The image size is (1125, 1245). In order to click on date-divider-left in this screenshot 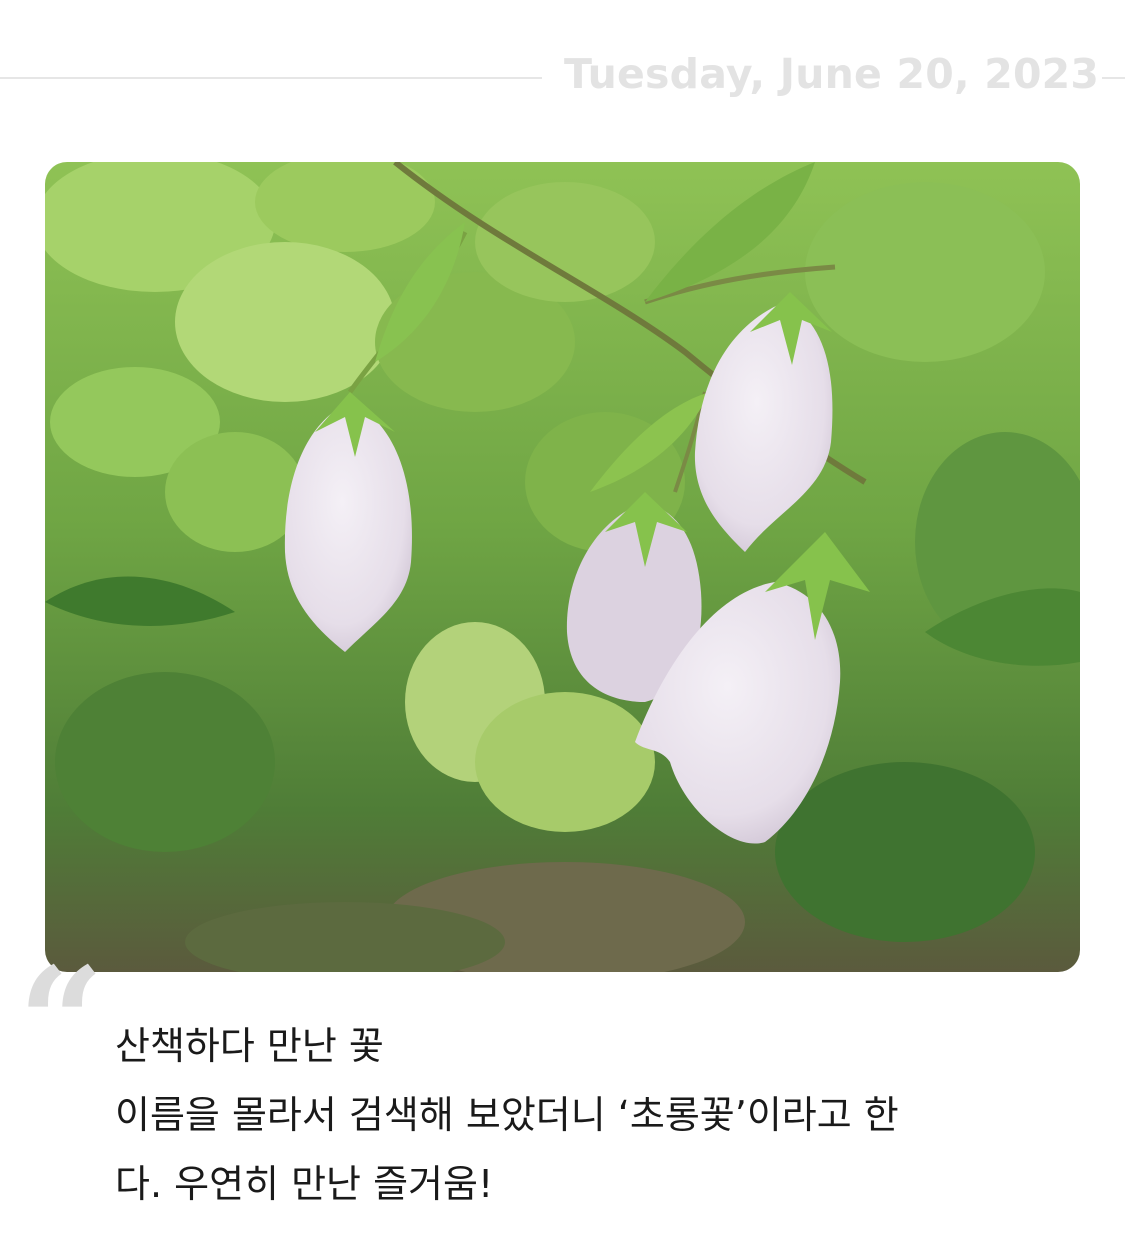, I will do `click(271, 78)`.